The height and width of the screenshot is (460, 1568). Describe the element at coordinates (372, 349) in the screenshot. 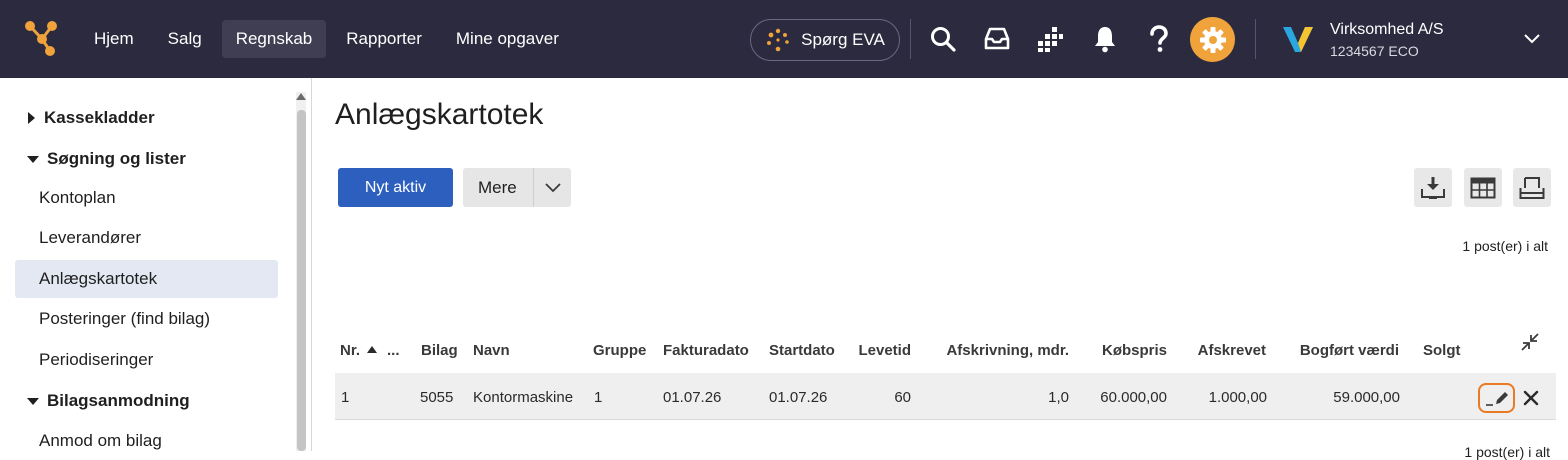

I see `sort-ascending-icon` at that location.